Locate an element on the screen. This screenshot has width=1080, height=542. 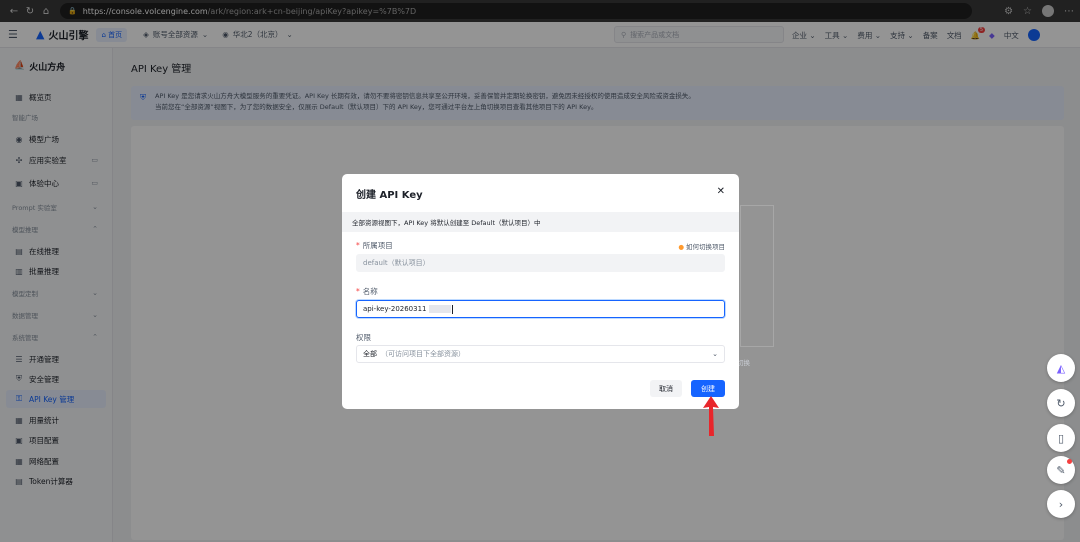
name-input: api-key-20260311 is located at coordinates (540, 309).